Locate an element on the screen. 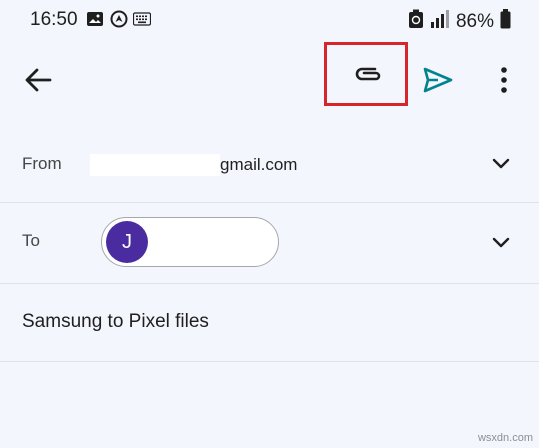 This screenshot has width=539, height=448. more-options-button is located at coordinates (504, 80).